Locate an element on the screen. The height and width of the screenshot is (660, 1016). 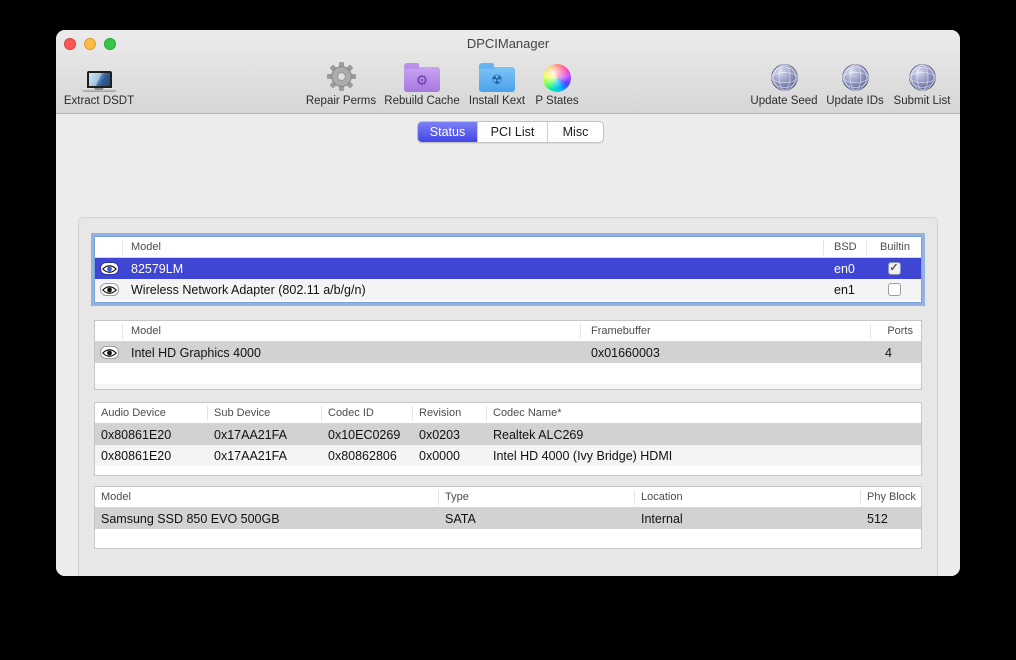
table-row: 82579LM en0 ✓ is located at coordinates (508, 268).